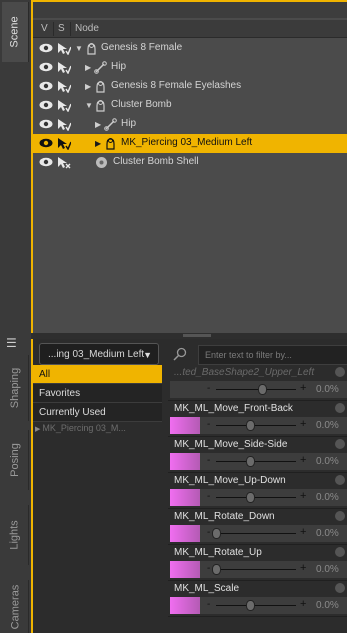  What do you see at coordinates (15, 343) in the screenshot?
I see `panel-menu-icon: ☰` at bounding box center [15, 343].